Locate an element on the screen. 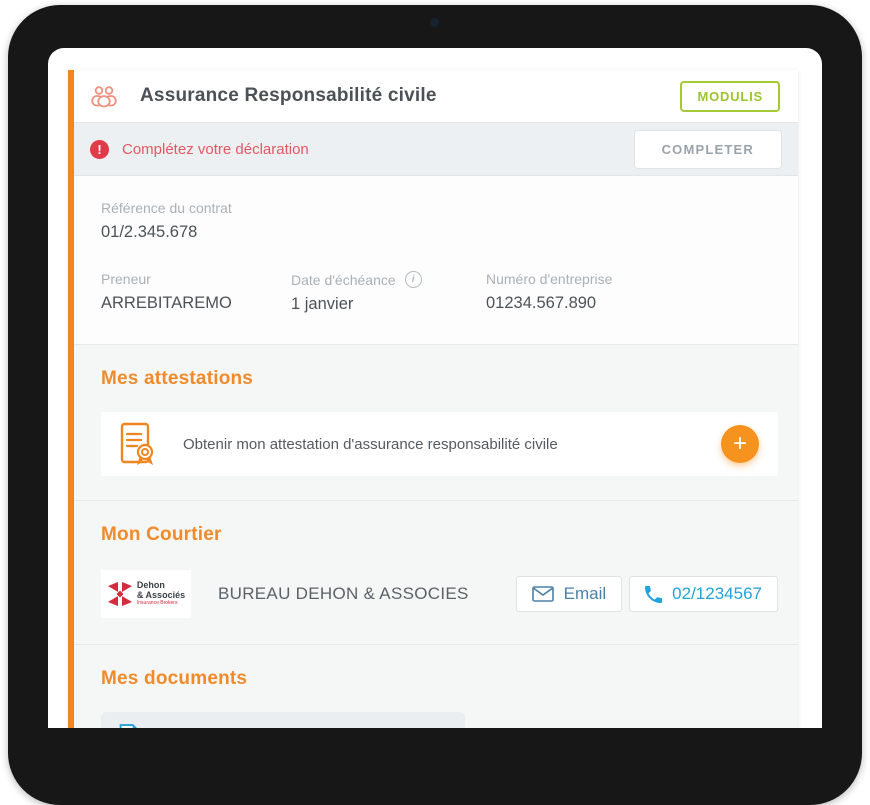 The height and width of the screenshot is (805, 870). pdf-icon: PDF is located at coordinates (129, 726).